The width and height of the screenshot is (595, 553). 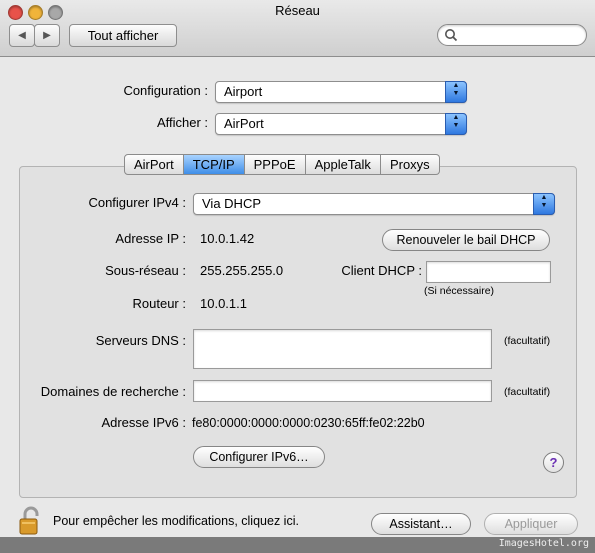 I want to click on configure-ipv4-value: Via DHCP, so click(x=232, y=203).